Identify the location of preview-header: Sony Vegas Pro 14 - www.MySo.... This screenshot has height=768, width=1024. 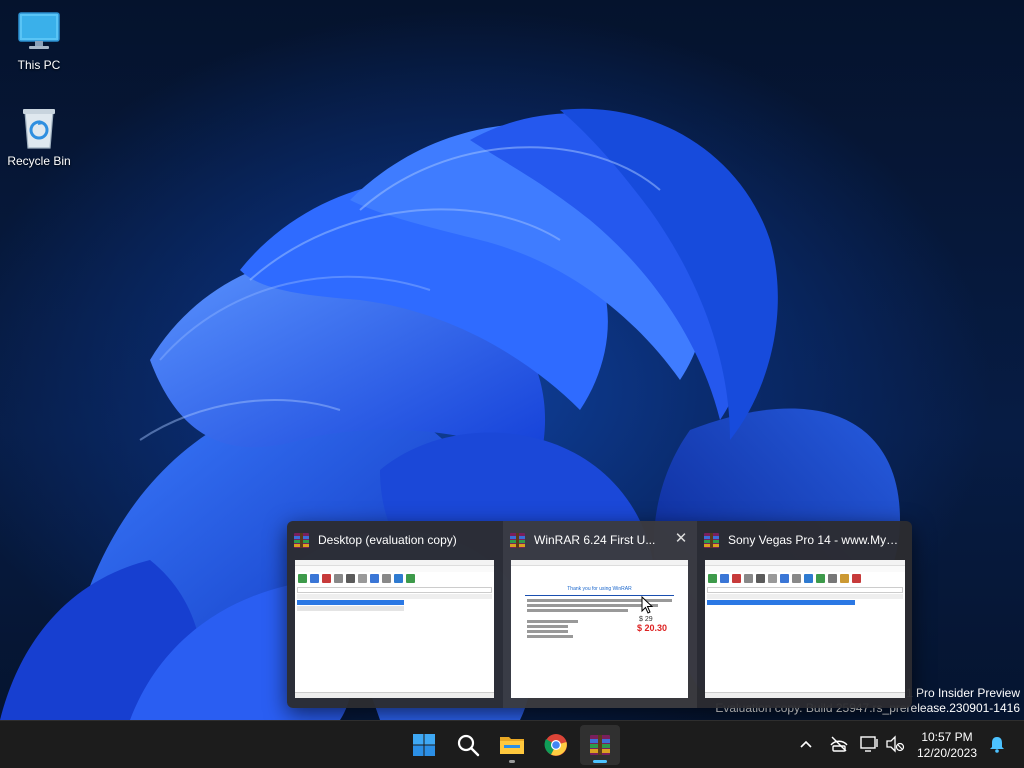
(803, 540).